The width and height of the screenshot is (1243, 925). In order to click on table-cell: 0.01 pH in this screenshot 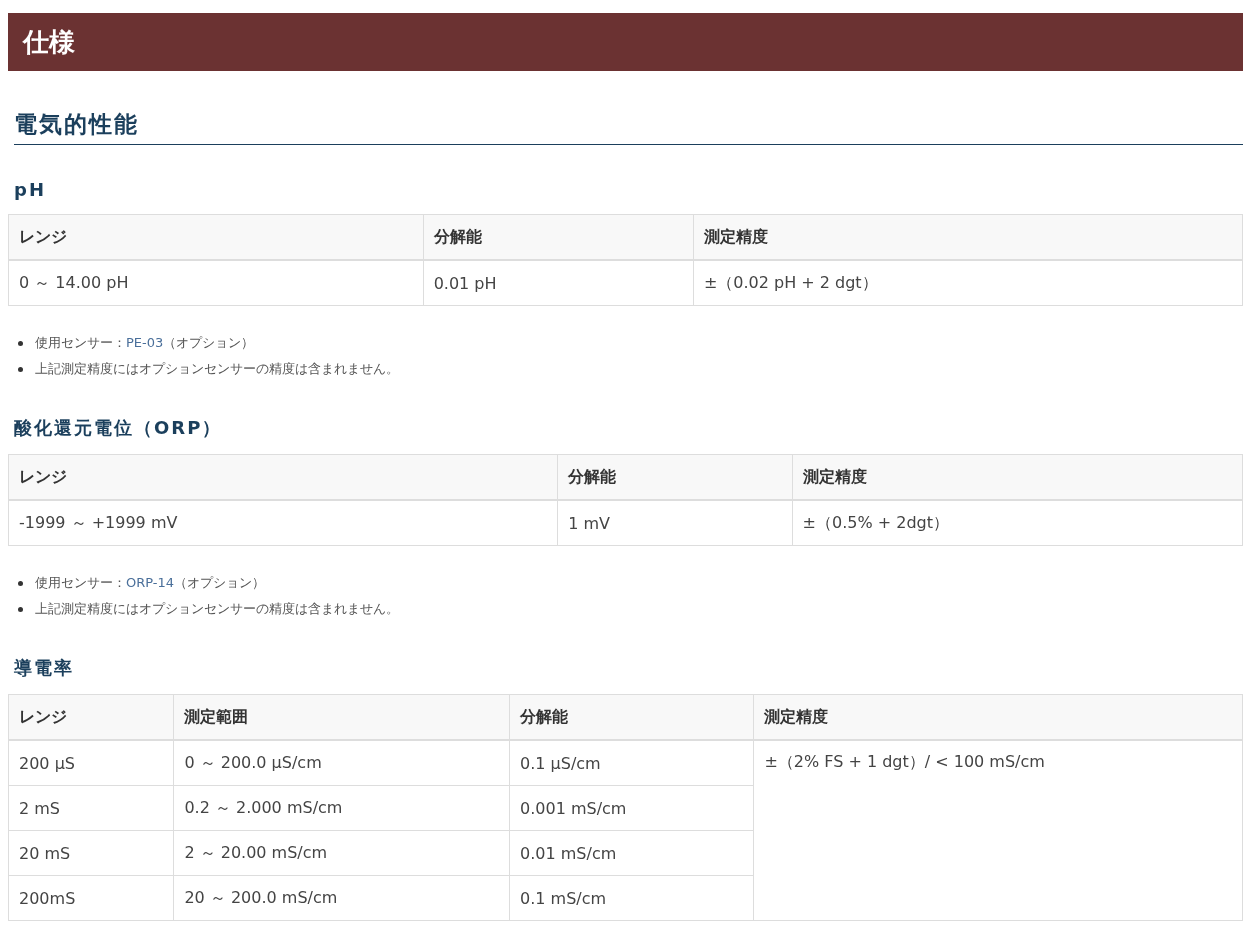, I will do `click(558, 283)`.